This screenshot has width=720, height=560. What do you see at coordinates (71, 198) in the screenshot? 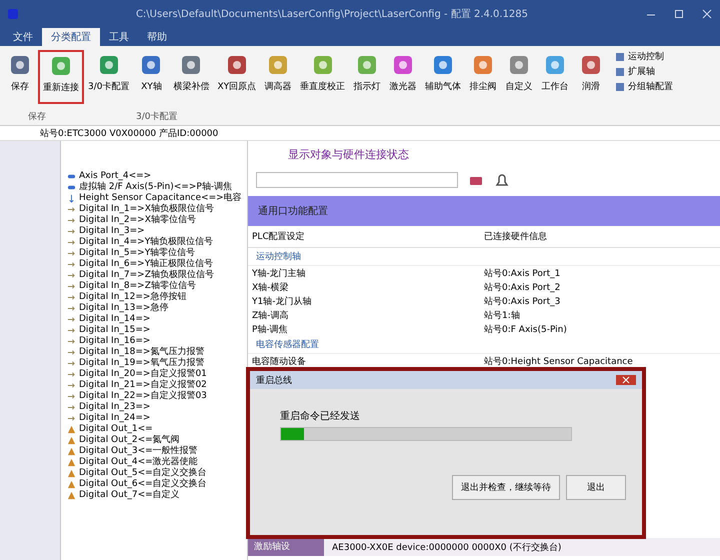
I see `sensor-icon` at bounding box center [71, 198].